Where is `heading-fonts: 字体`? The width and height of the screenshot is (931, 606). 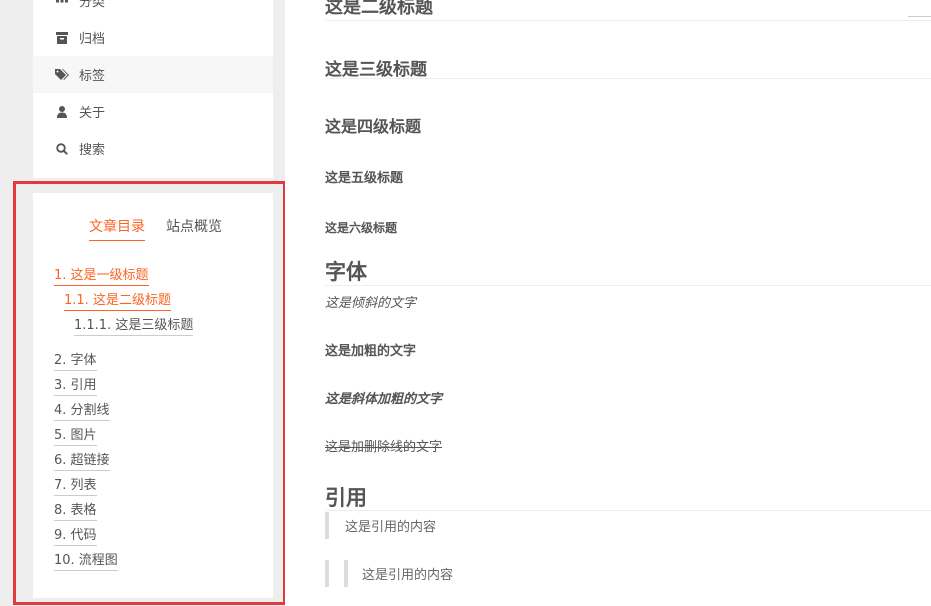 heading-fonts: 字体 is located at coordinates (346, 272).